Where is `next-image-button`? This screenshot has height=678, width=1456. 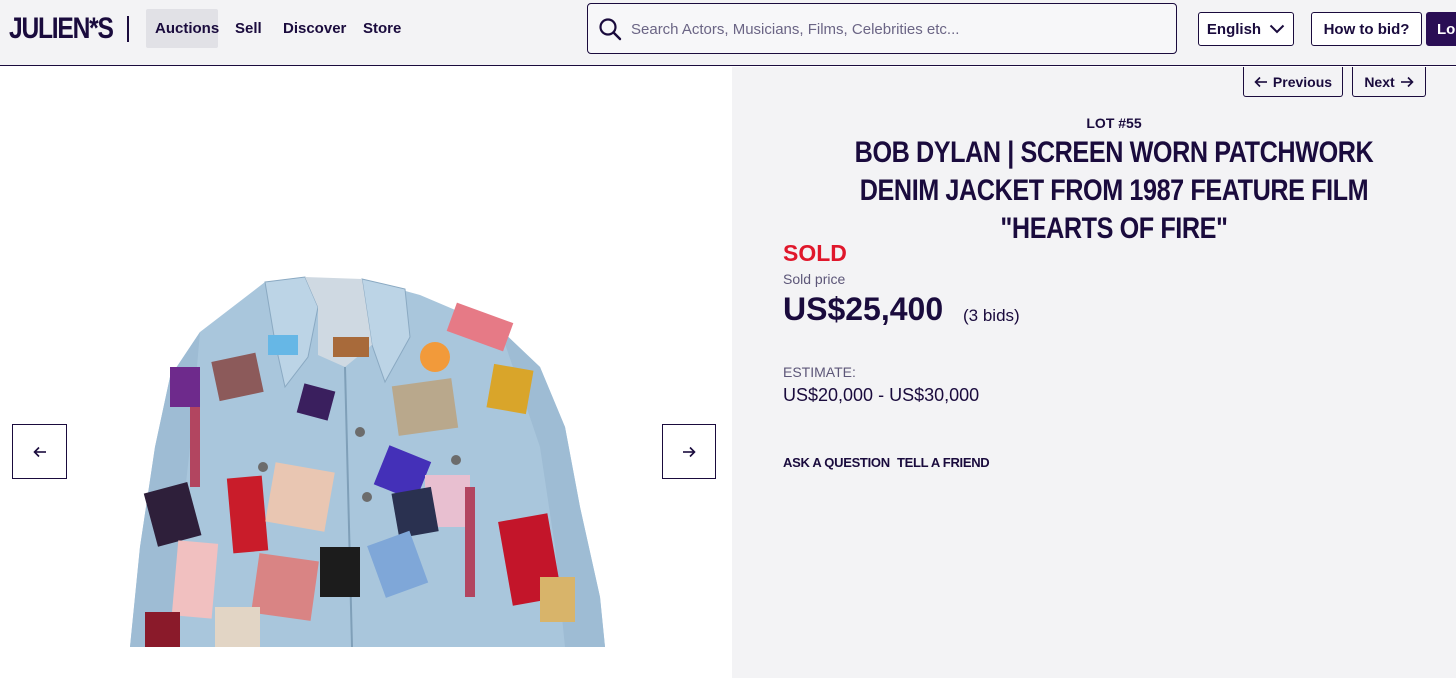 next-image-button is located at coordinates (689, 451).